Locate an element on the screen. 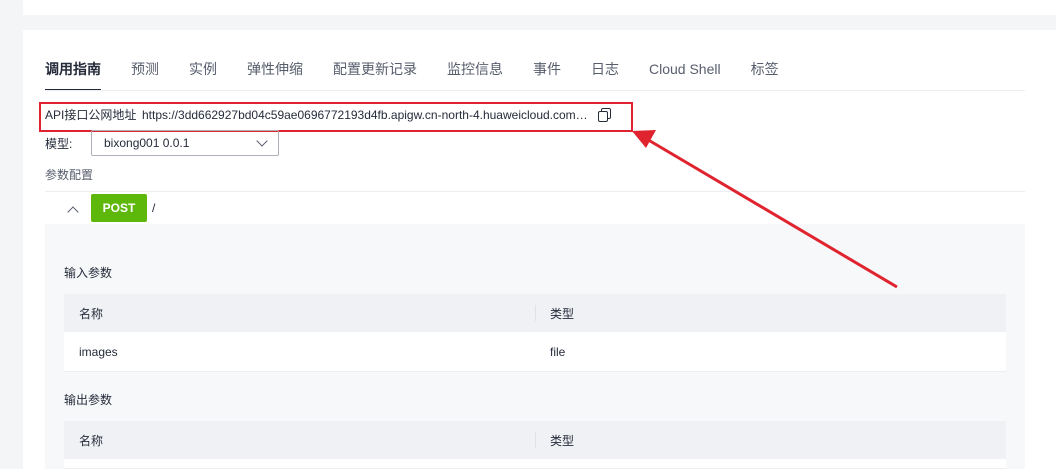  endpoint-row: POST / is located at coordinates (100, 208).